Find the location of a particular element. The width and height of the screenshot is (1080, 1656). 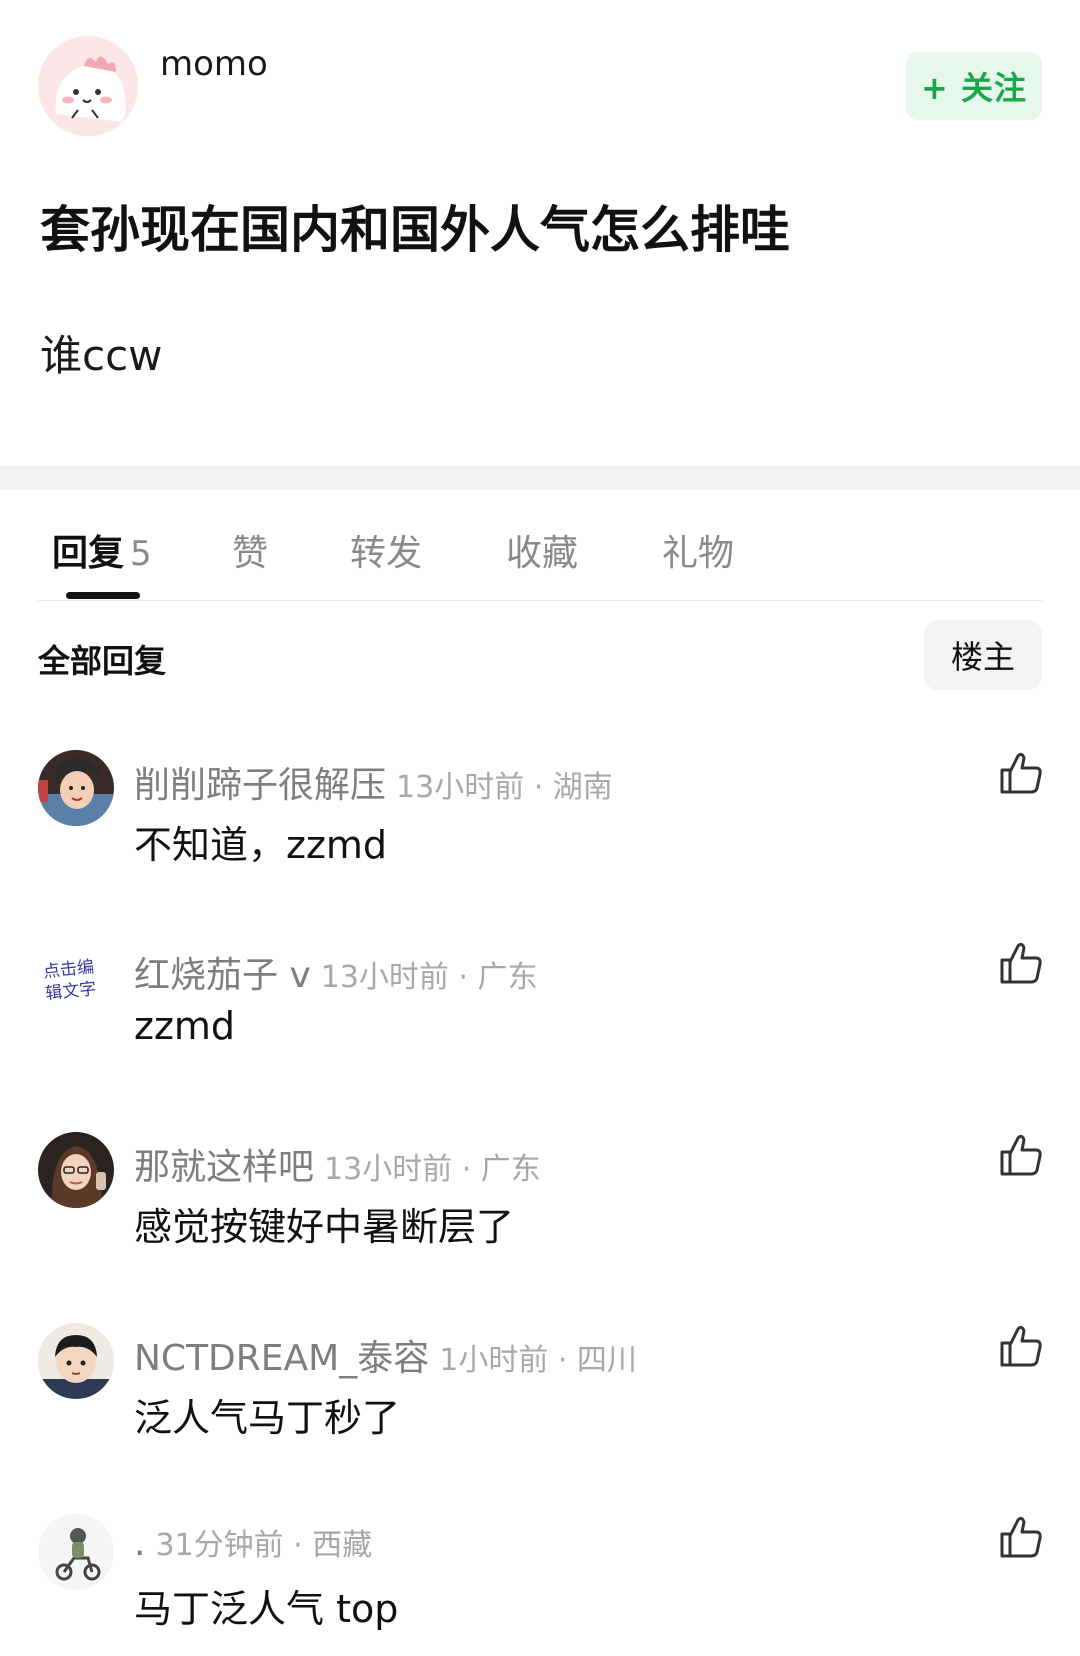

tab-divider is located at coordinates (540, 600).